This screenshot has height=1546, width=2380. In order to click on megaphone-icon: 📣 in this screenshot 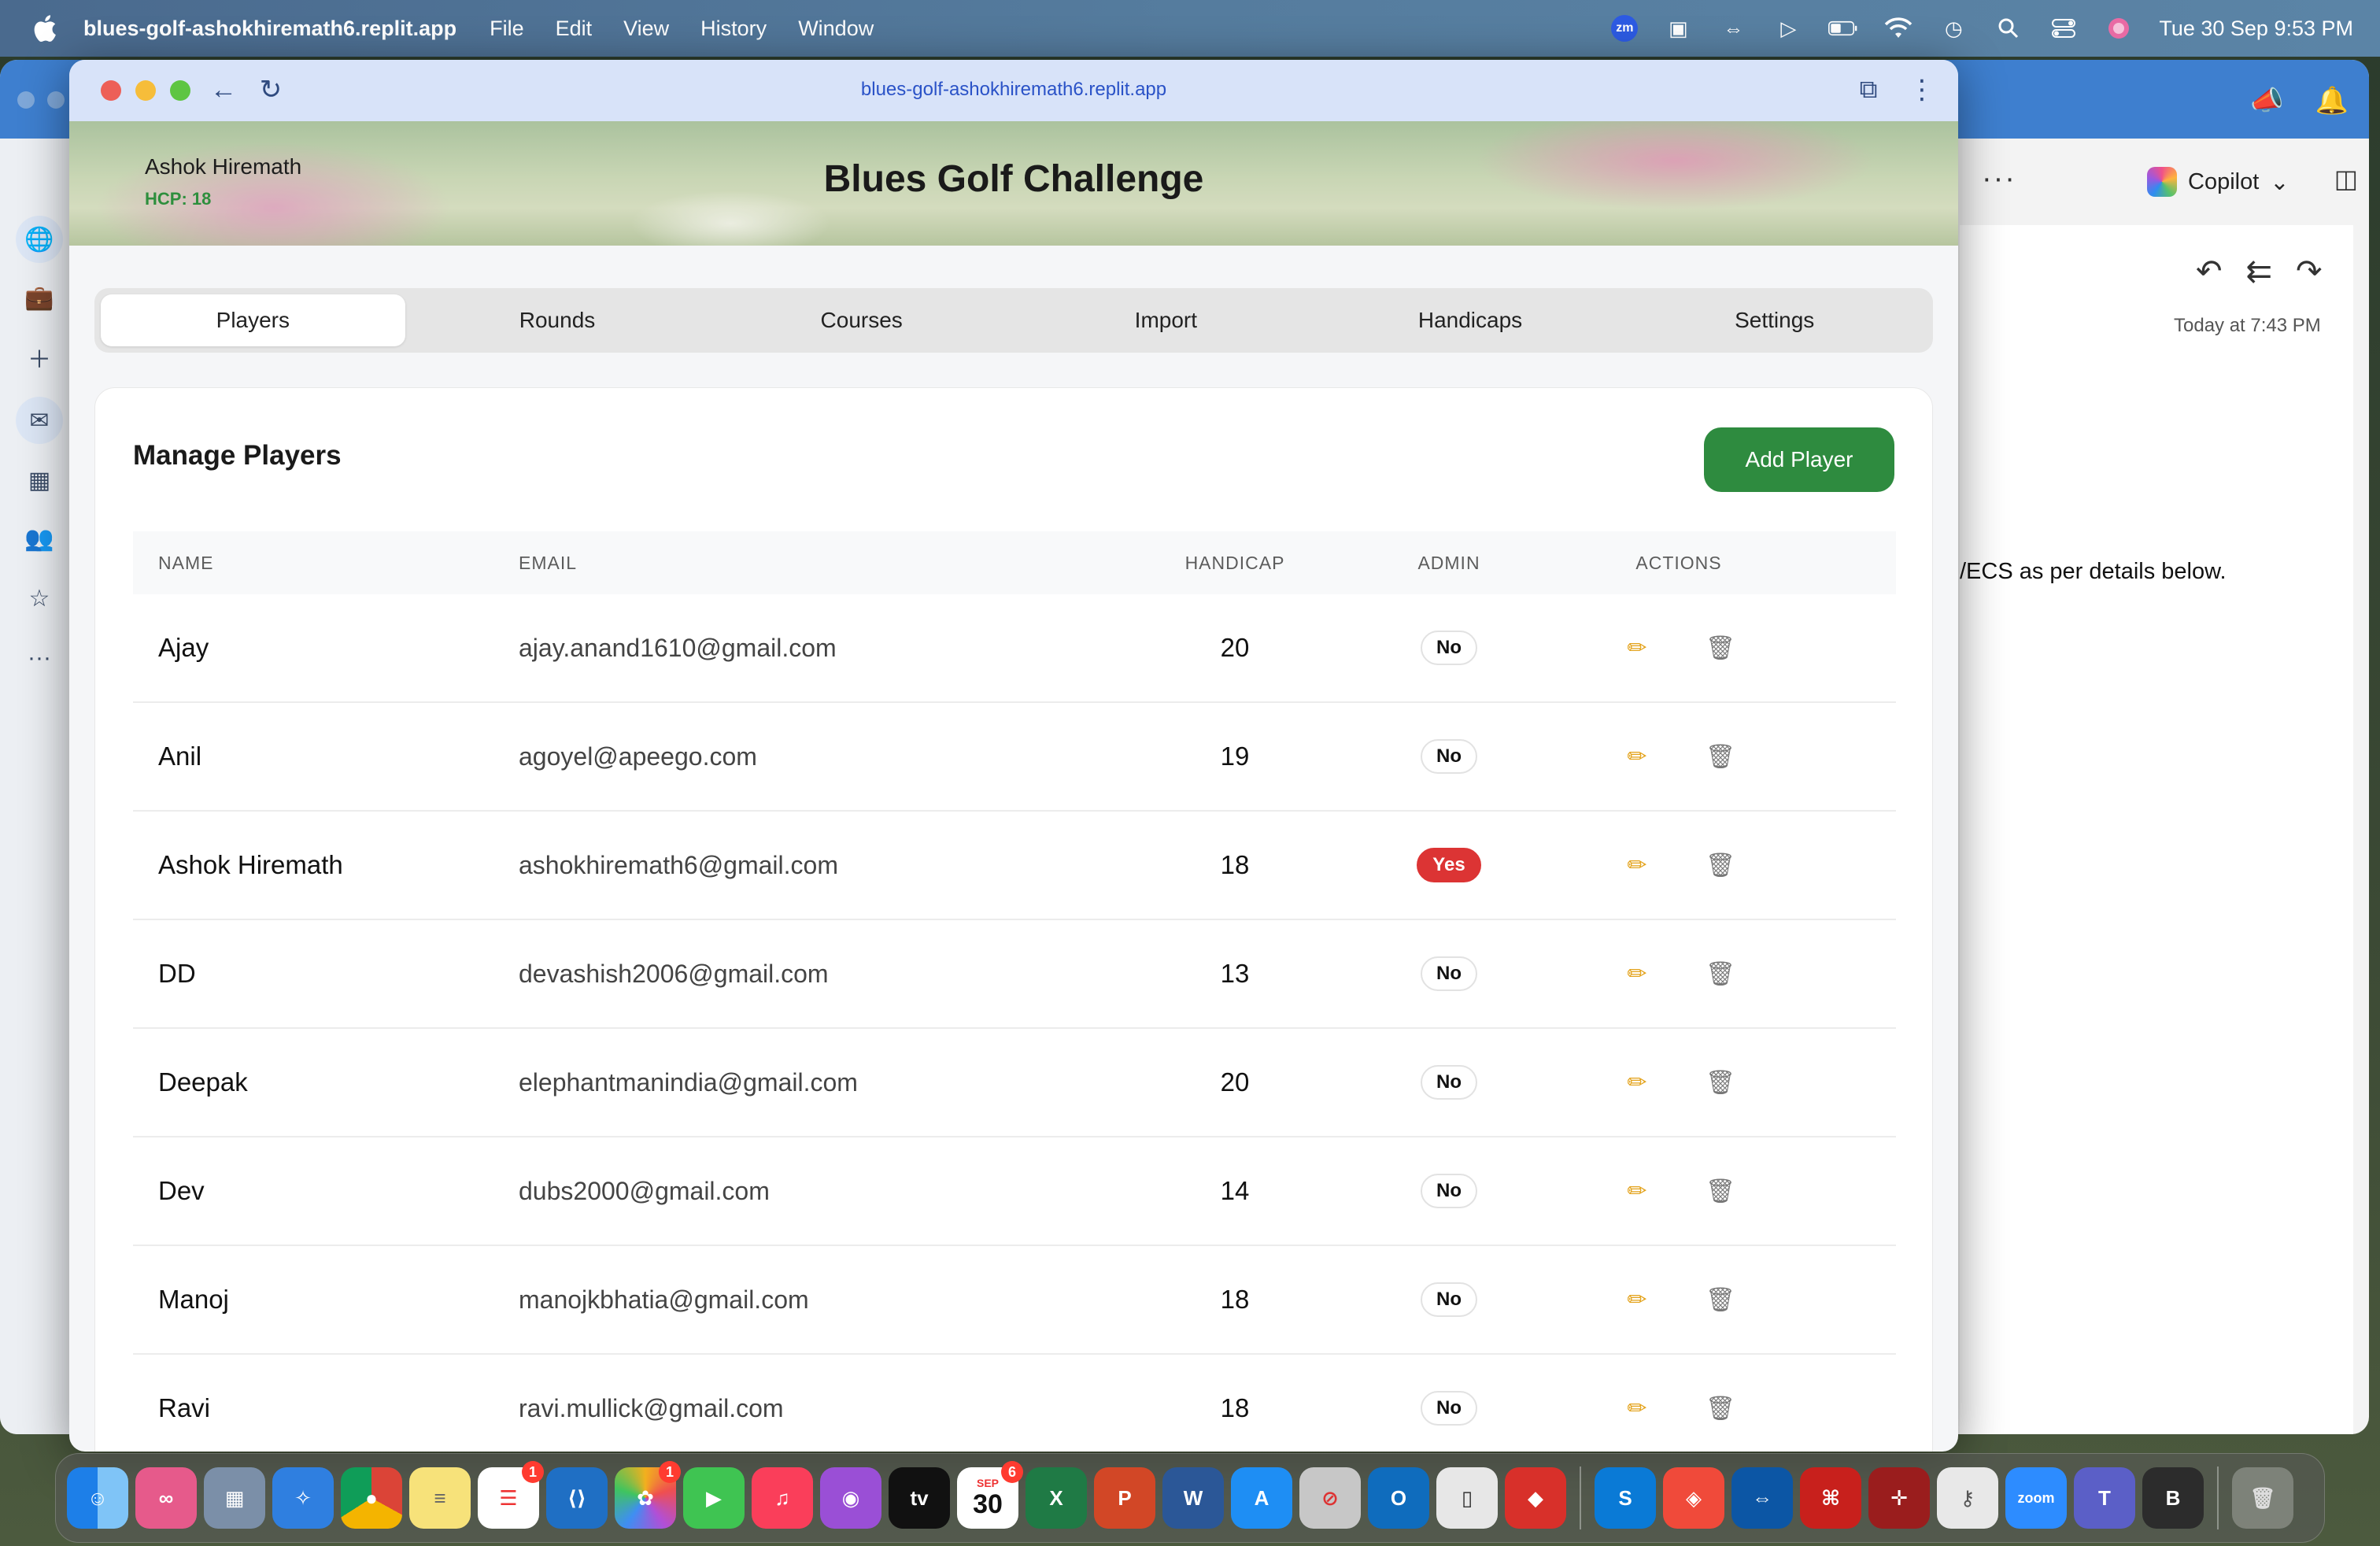, I will do `click(2266, 101)`.